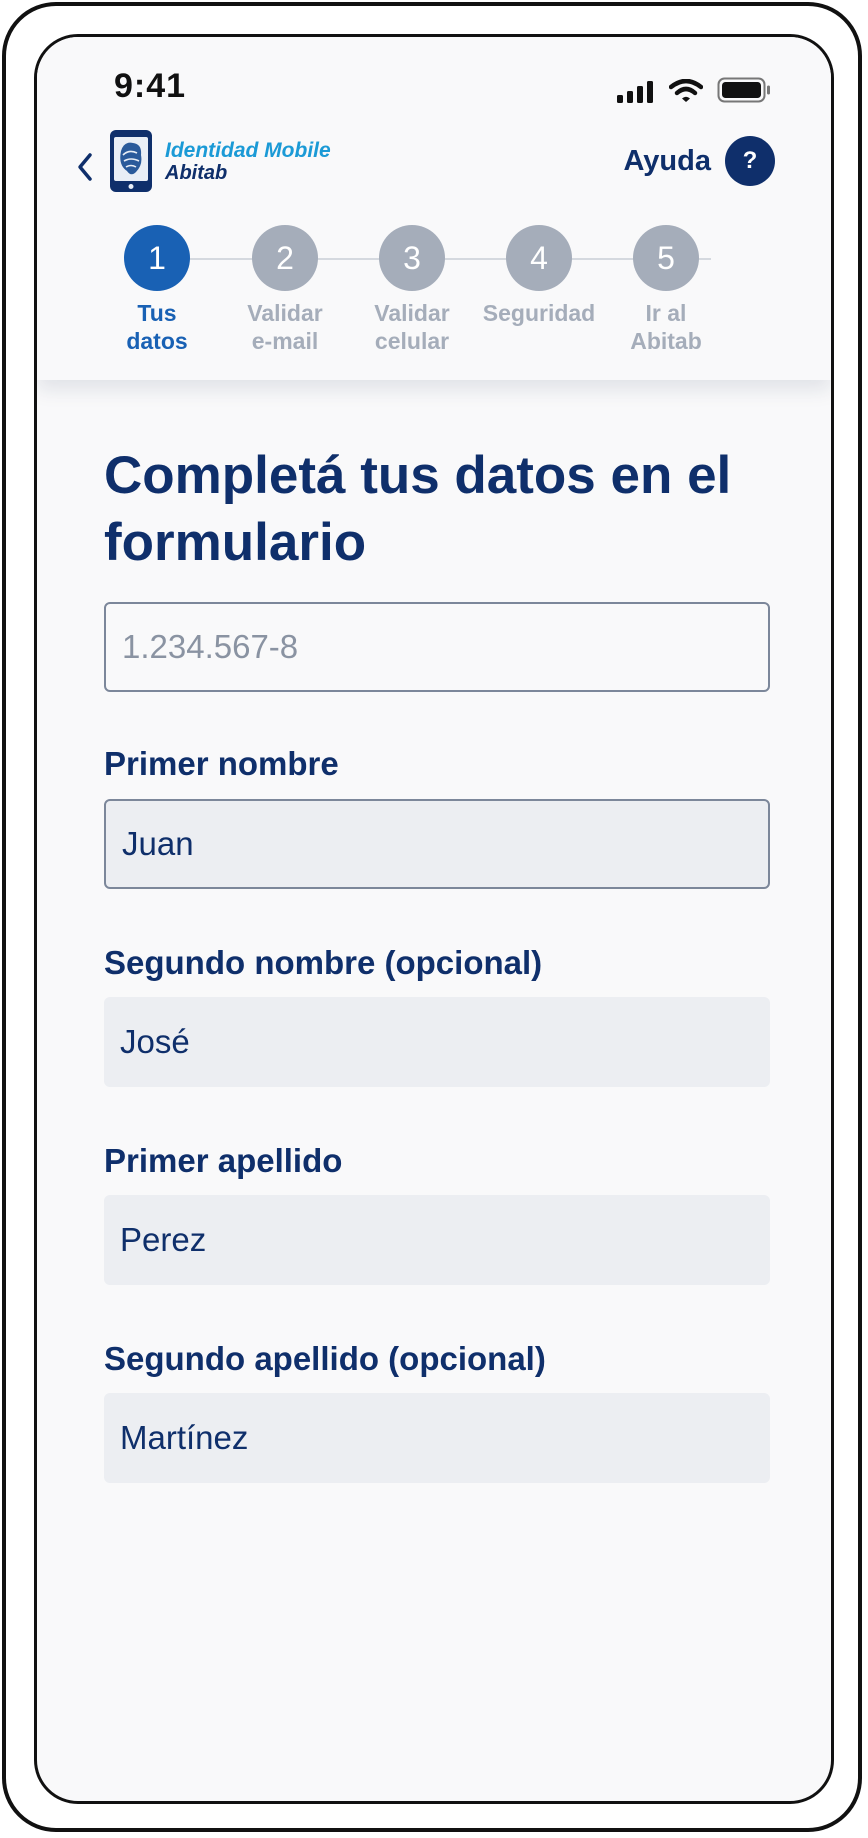 The width and height of the screenshot is (868, 1838). I want to click on help-button: Ayuda ?, so click(699, 161).